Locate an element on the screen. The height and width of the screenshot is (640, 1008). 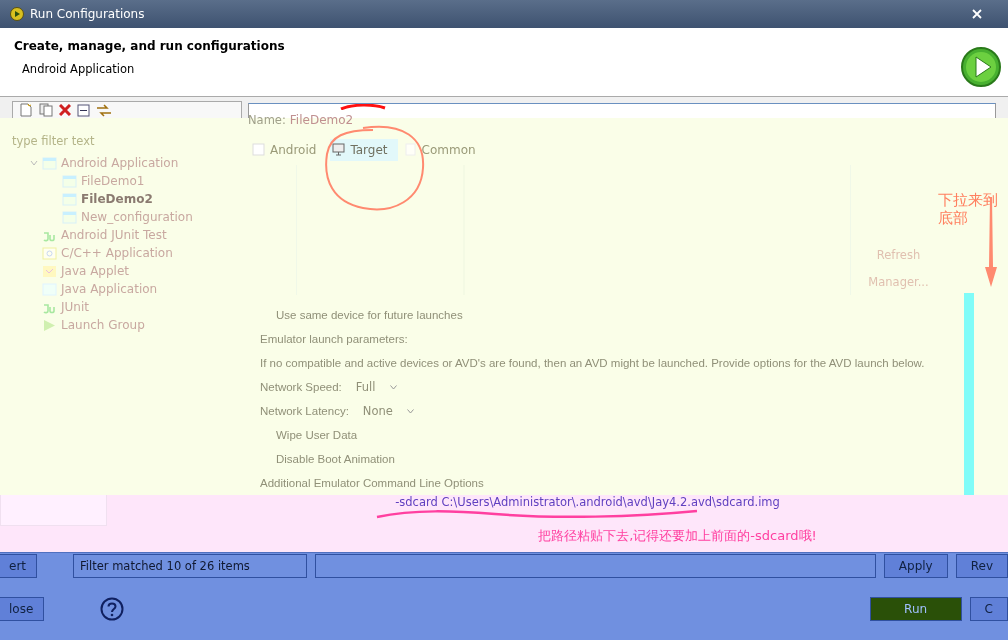
tree-item: New_configuration is located at coordinates (137, 217).